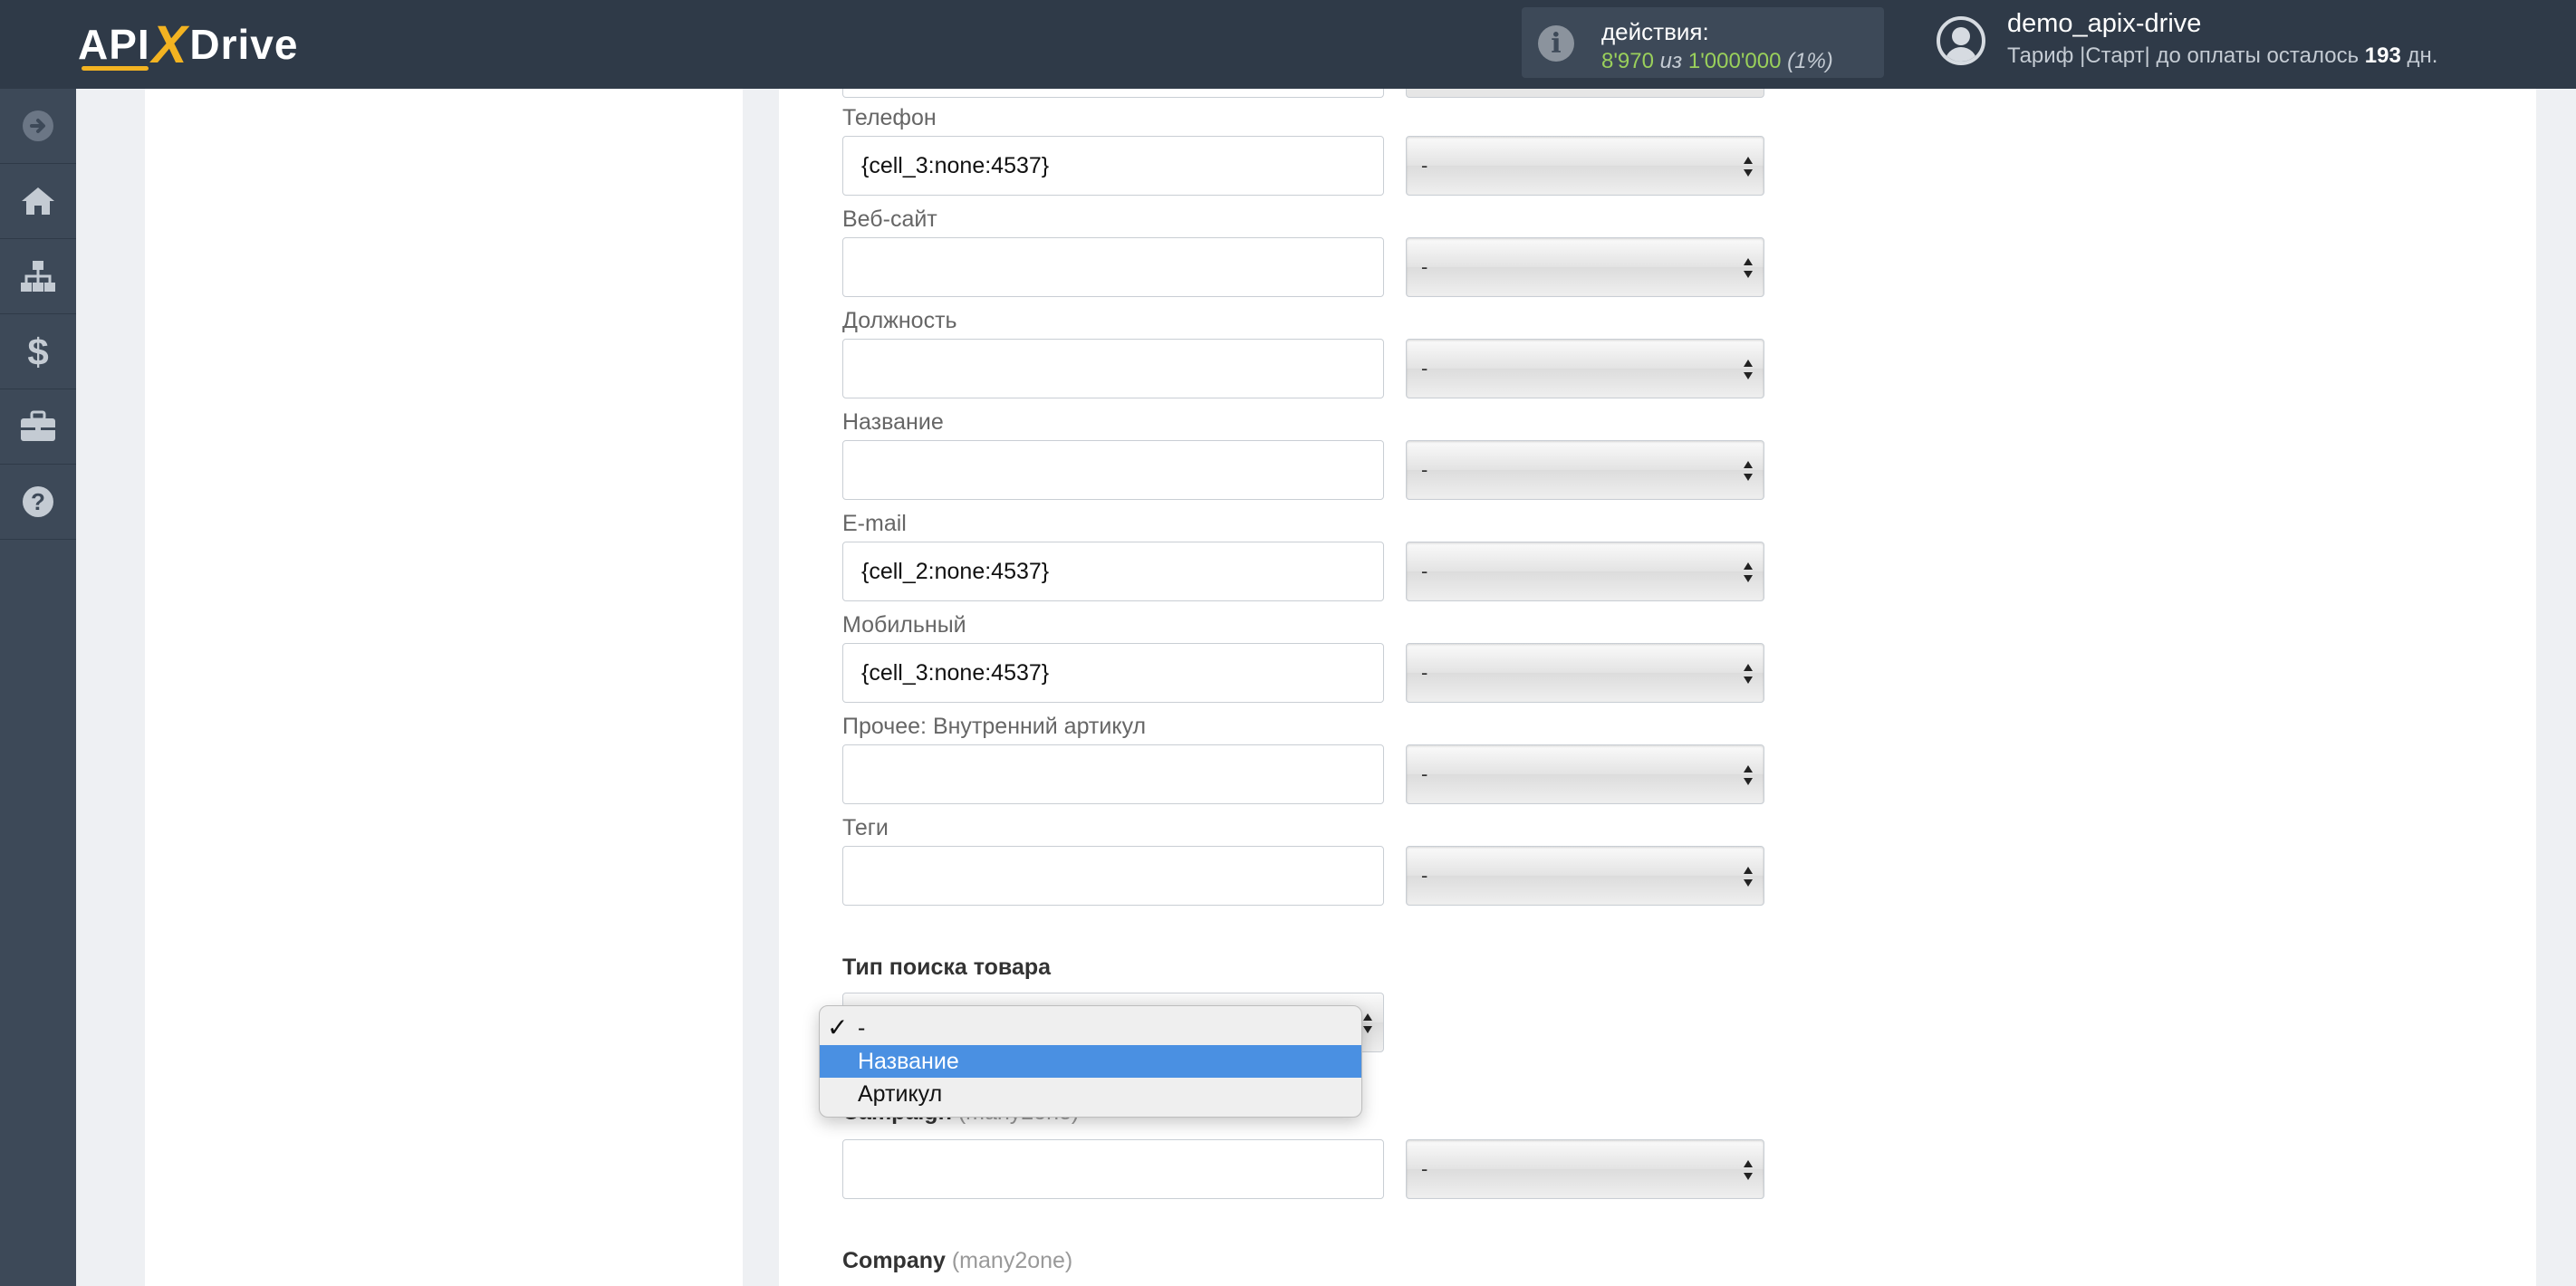 Image resolution: width=2576 pixels, height=1286 pixels. I want to click on home-icon, so click(38, 201).